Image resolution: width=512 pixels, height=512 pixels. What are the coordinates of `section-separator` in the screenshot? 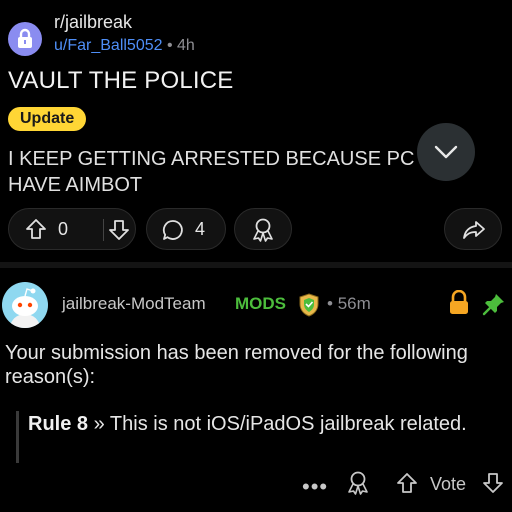 It's located at (256, 265).